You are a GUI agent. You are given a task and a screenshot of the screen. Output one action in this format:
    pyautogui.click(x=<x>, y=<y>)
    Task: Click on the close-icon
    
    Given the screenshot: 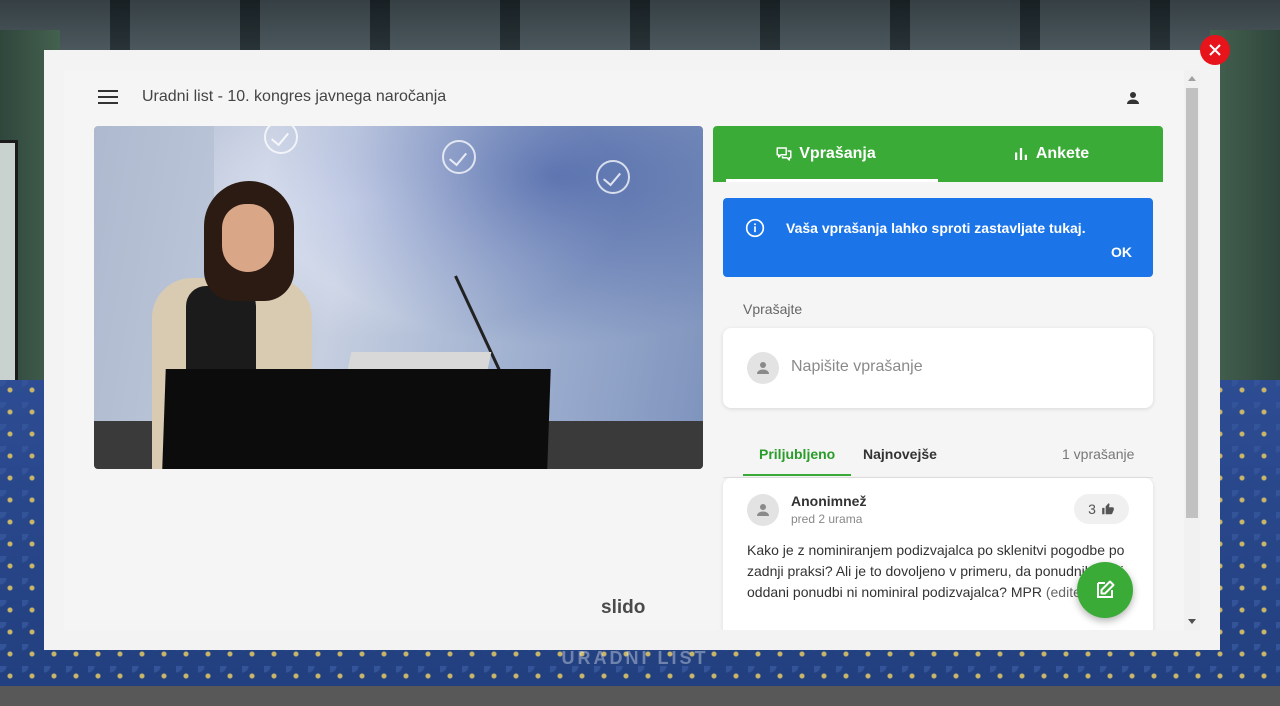 What is the action you would take?
    pyautogui.click(x=1215, y=50)
    